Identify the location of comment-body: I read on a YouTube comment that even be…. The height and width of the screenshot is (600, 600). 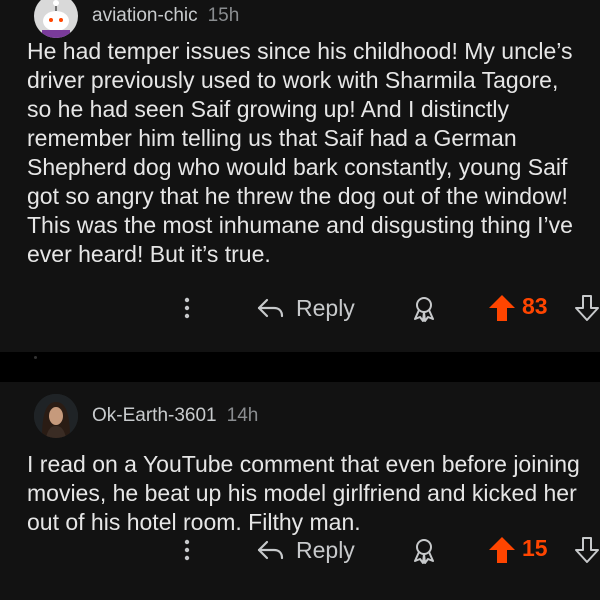
(303, 493).